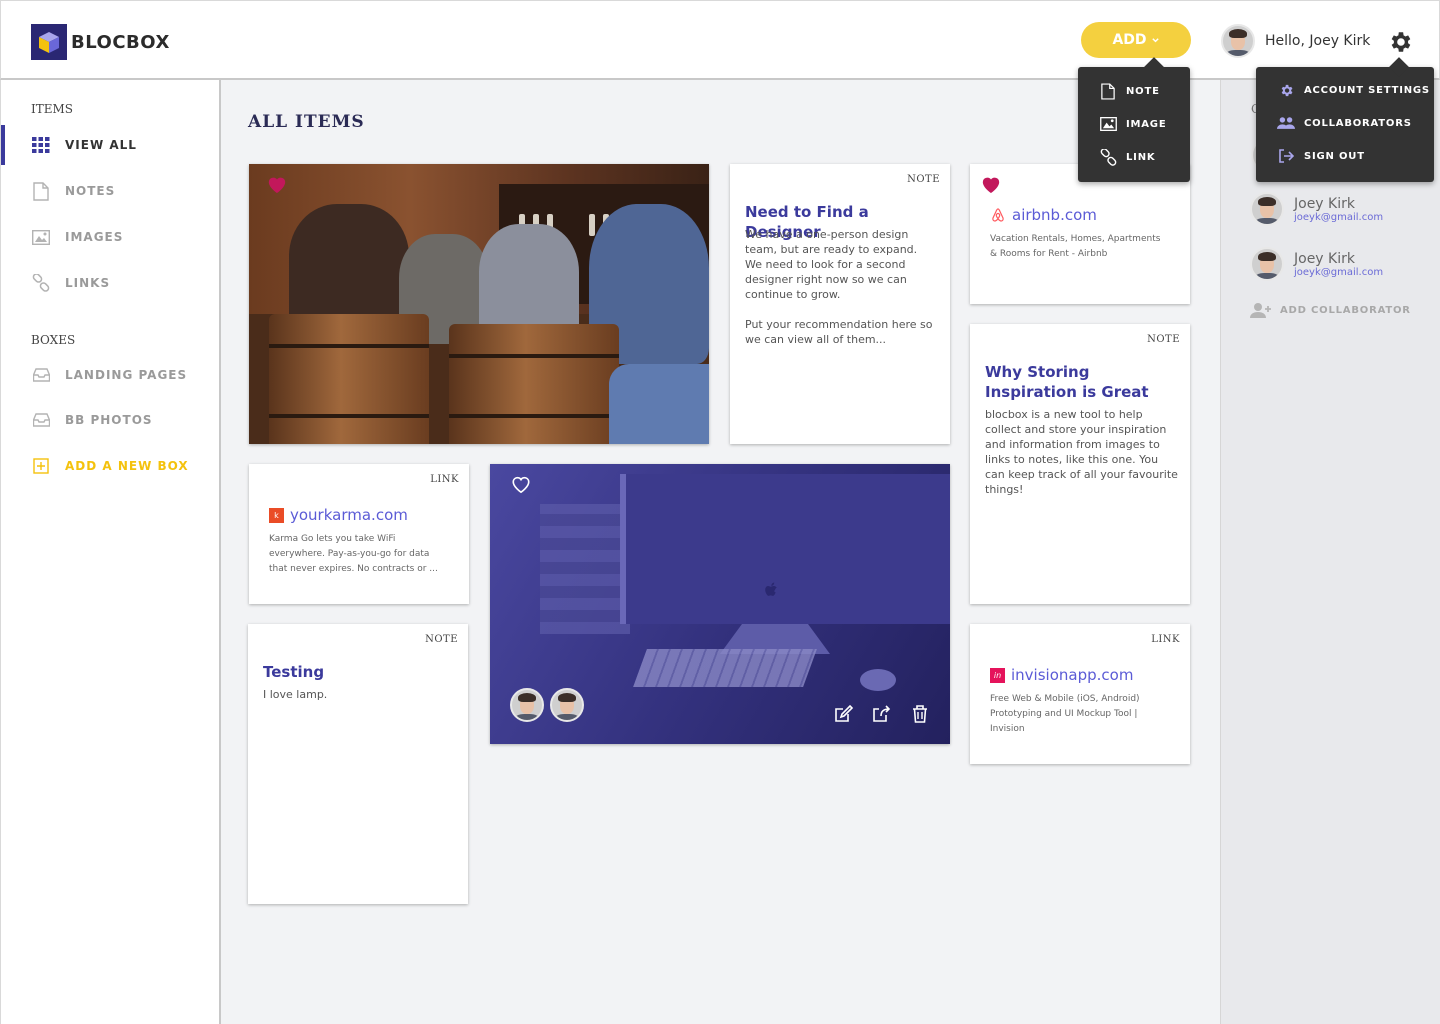  I want to click on settings-dropdown-menu: ACCOUNT SETTINGS COLLABORATORS SIGN OUT, so click(1345, 119).